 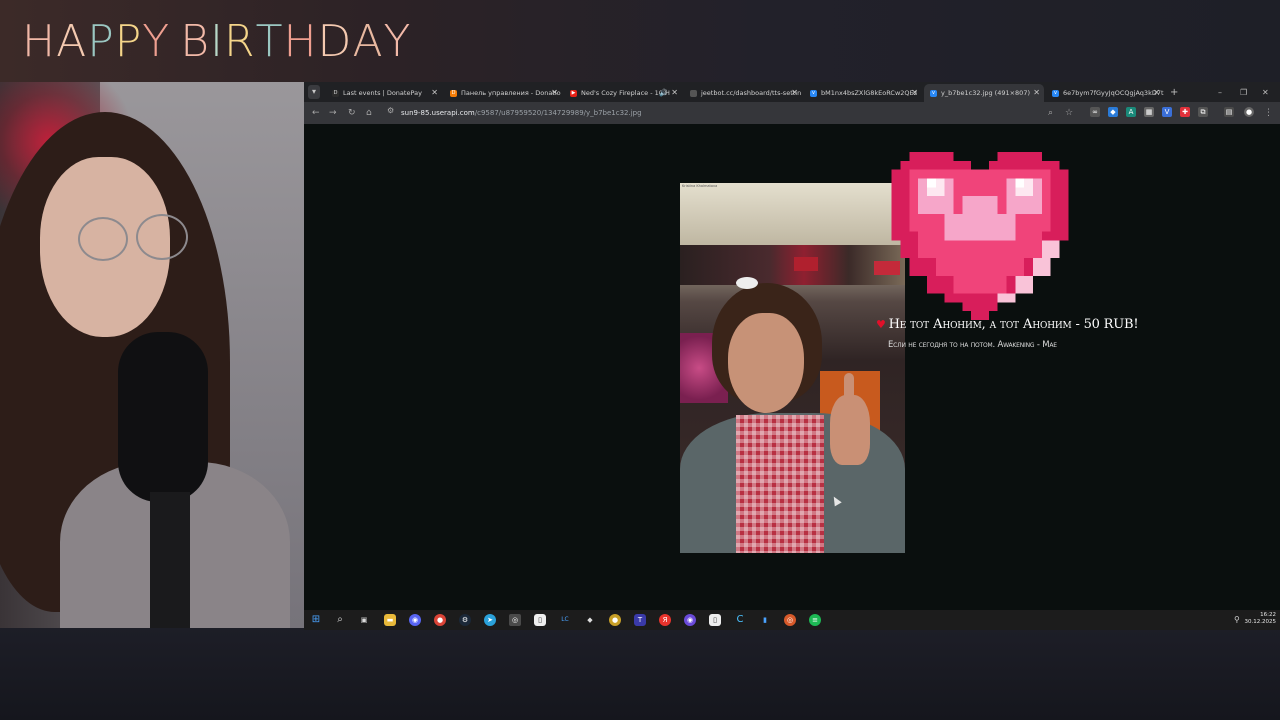 What do you see at coordinates (1131, 112) in the screenshot?
I see `translate-extension-icon: A` at bounding box center [1131, 112].